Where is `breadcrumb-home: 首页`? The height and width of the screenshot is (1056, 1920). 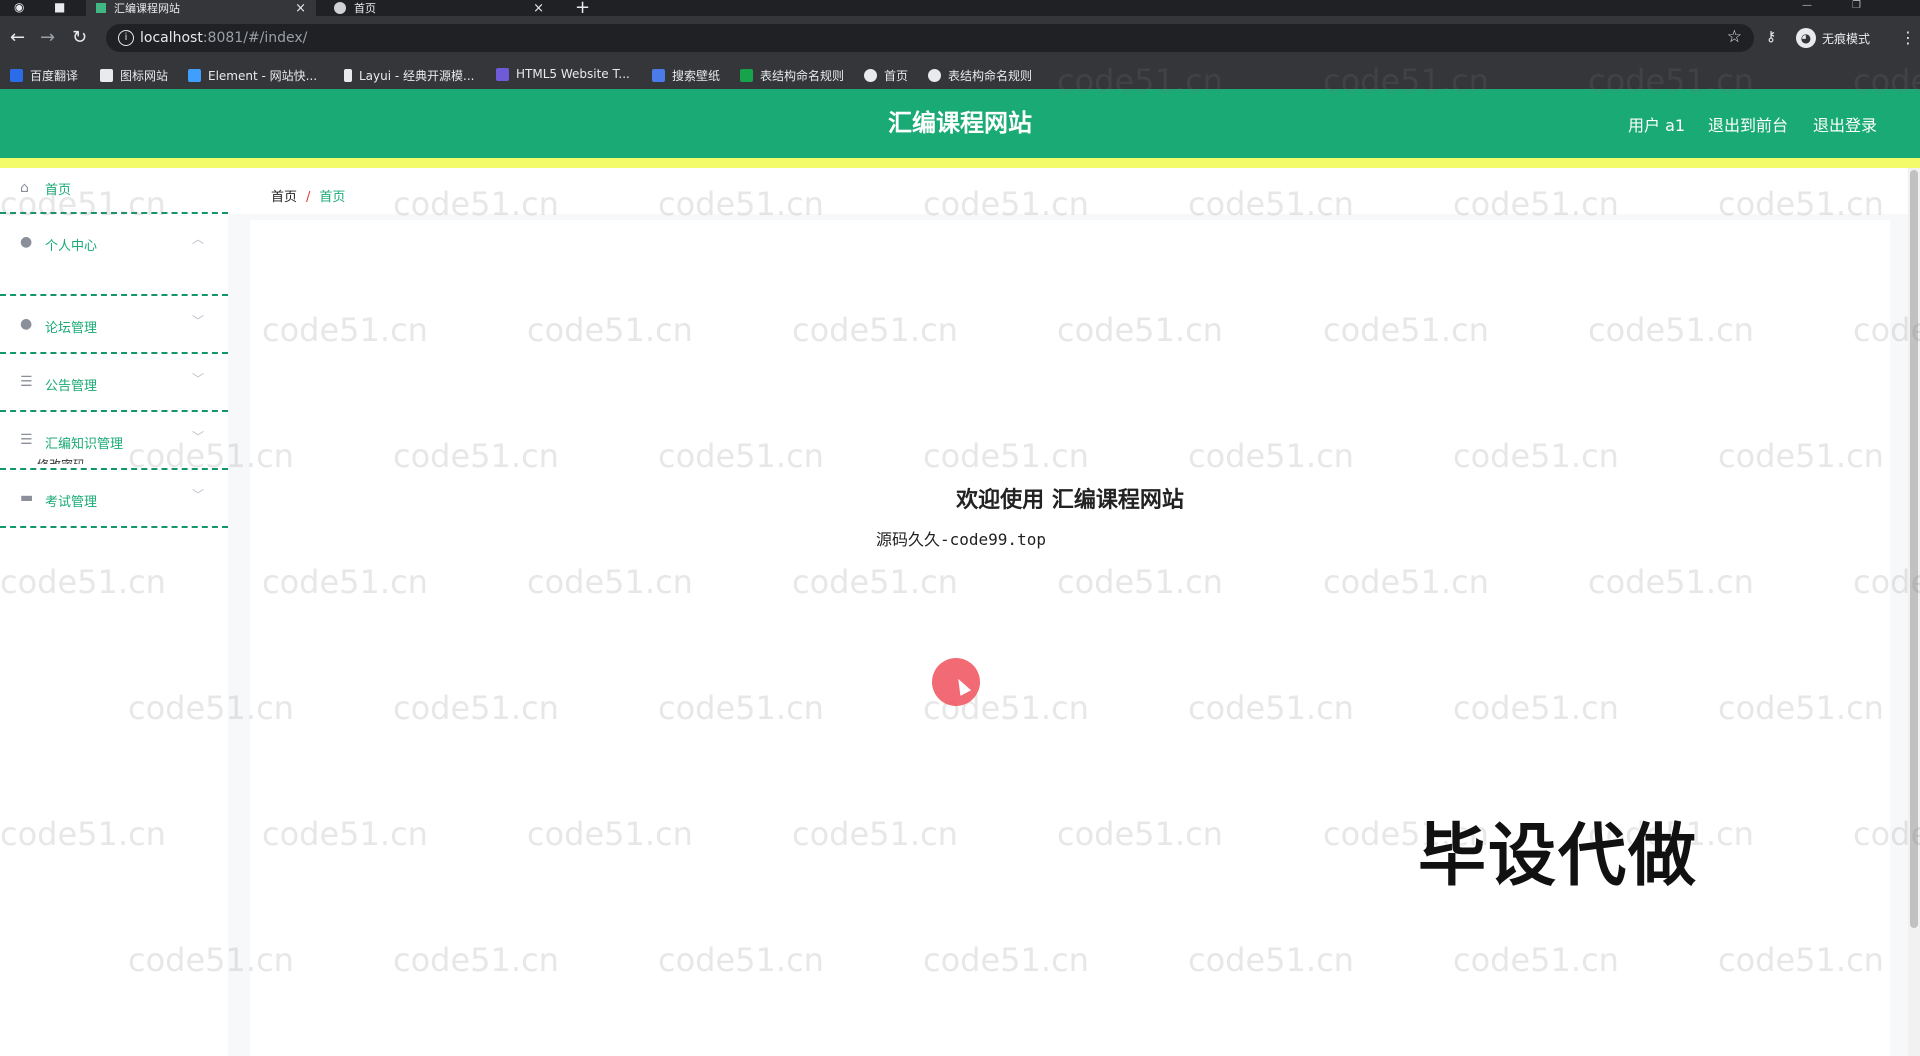
breadcrumb-home: 首页 is located at coordinates (284, 197).